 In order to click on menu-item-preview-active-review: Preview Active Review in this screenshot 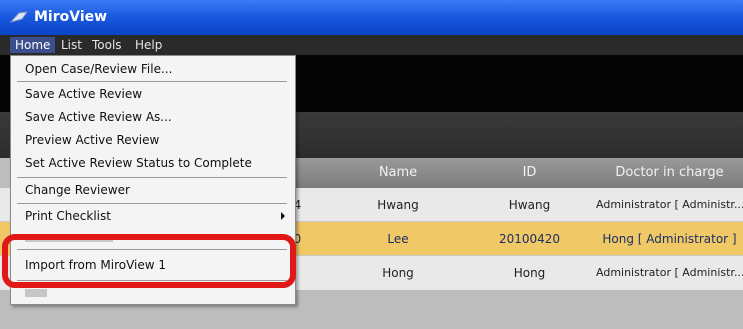, I will do `click(92, 140)`.